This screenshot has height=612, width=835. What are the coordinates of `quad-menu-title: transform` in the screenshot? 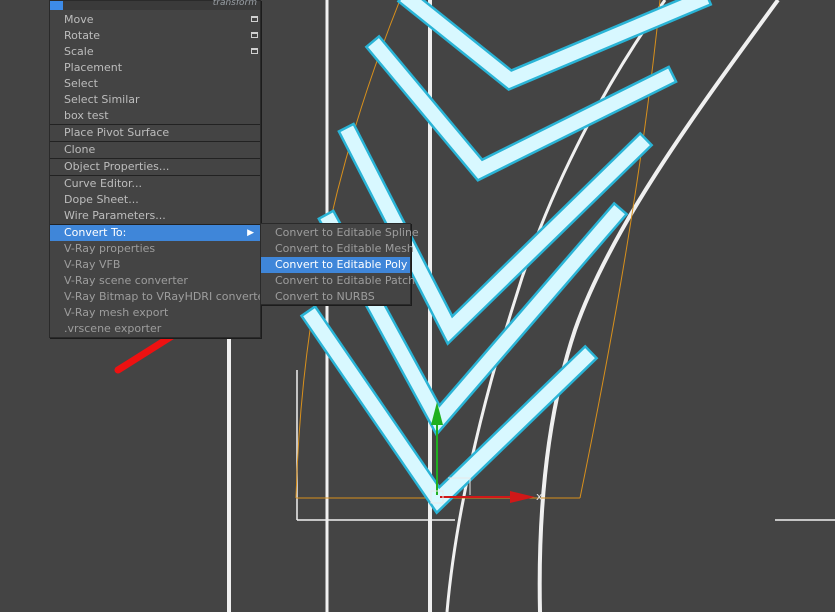 It's located at (234, 4).